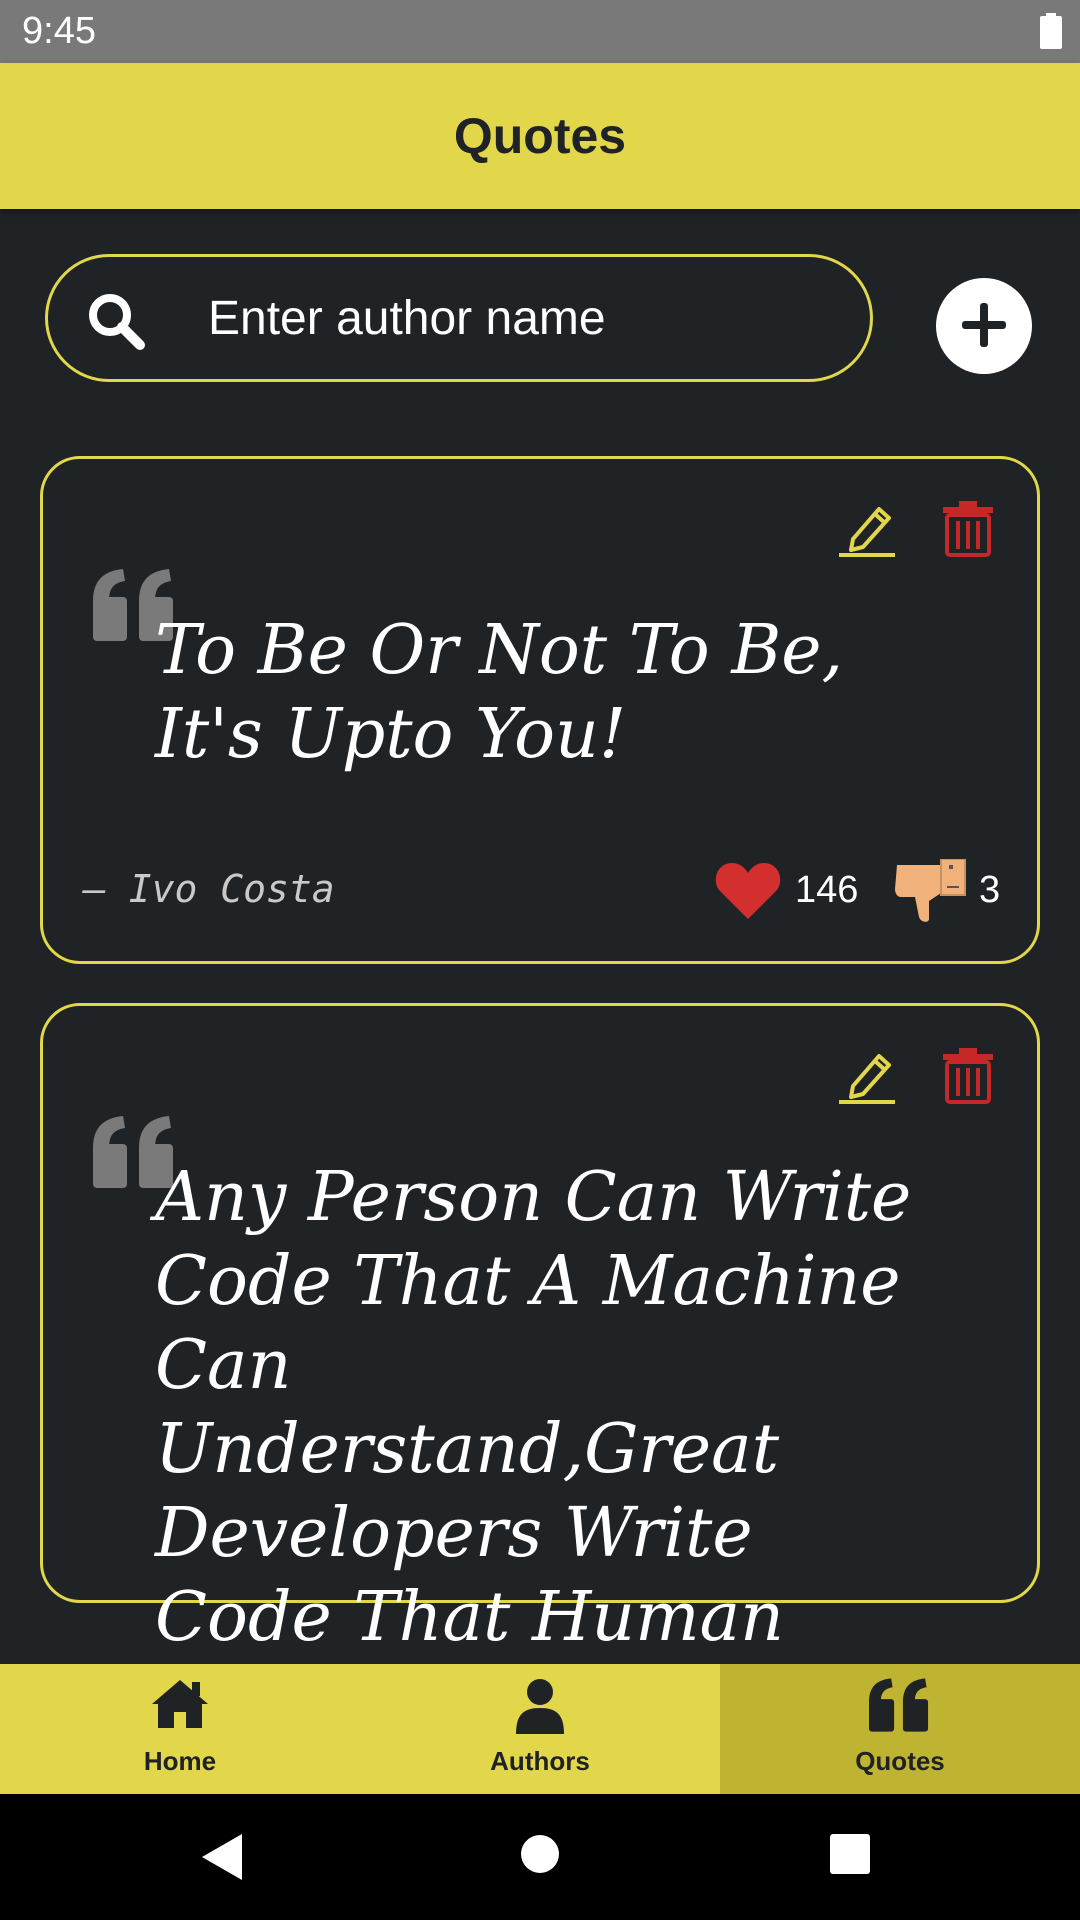  I want to click on search-icon, so click(116, 323).